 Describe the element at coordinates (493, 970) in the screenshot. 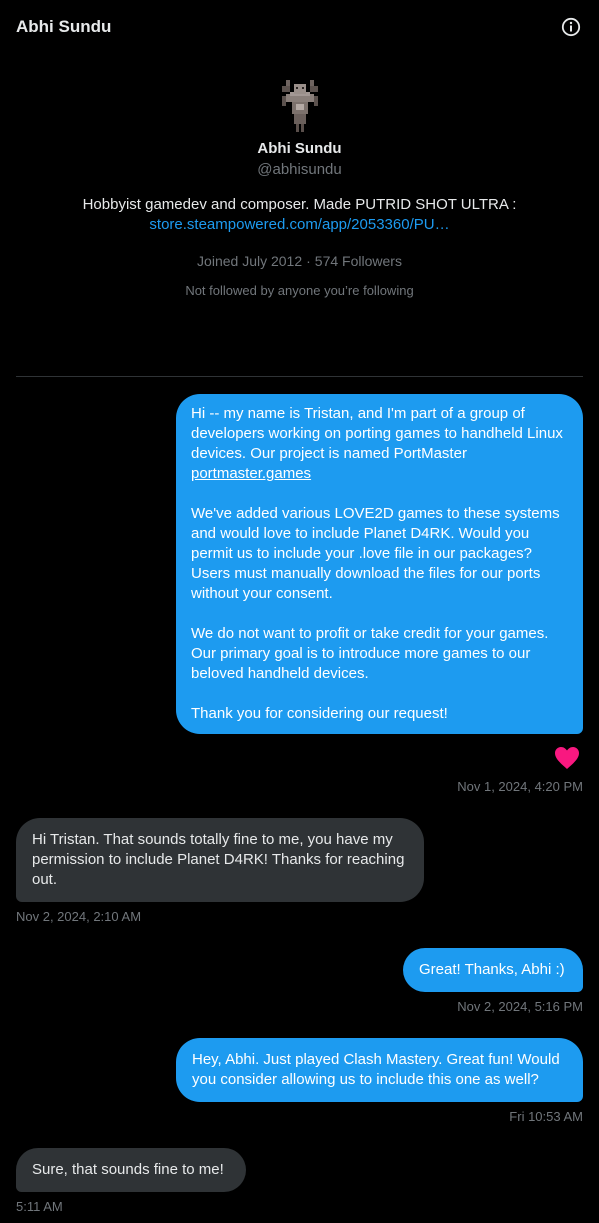

I see `message-bubble-sent: Great! Thanks, Abhi :)` at that location.